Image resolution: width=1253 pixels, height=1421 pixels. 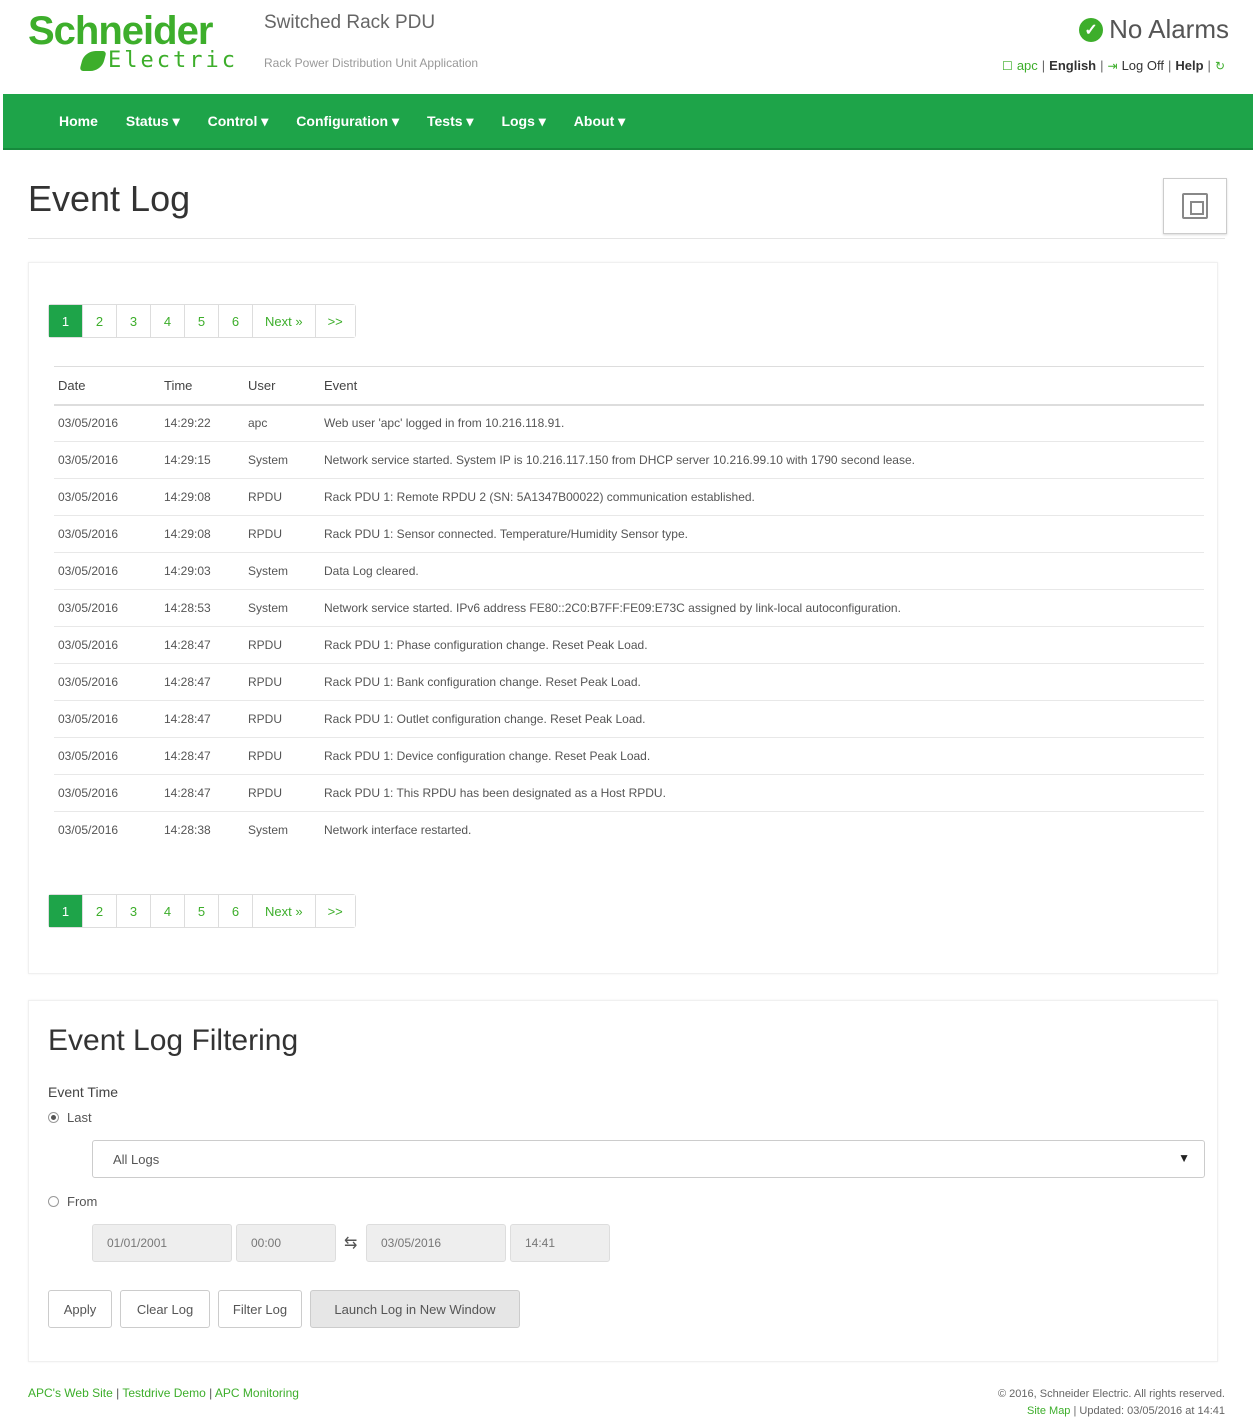 I want to click on cell-time: 14:29:15, so click(x=202, y=460).